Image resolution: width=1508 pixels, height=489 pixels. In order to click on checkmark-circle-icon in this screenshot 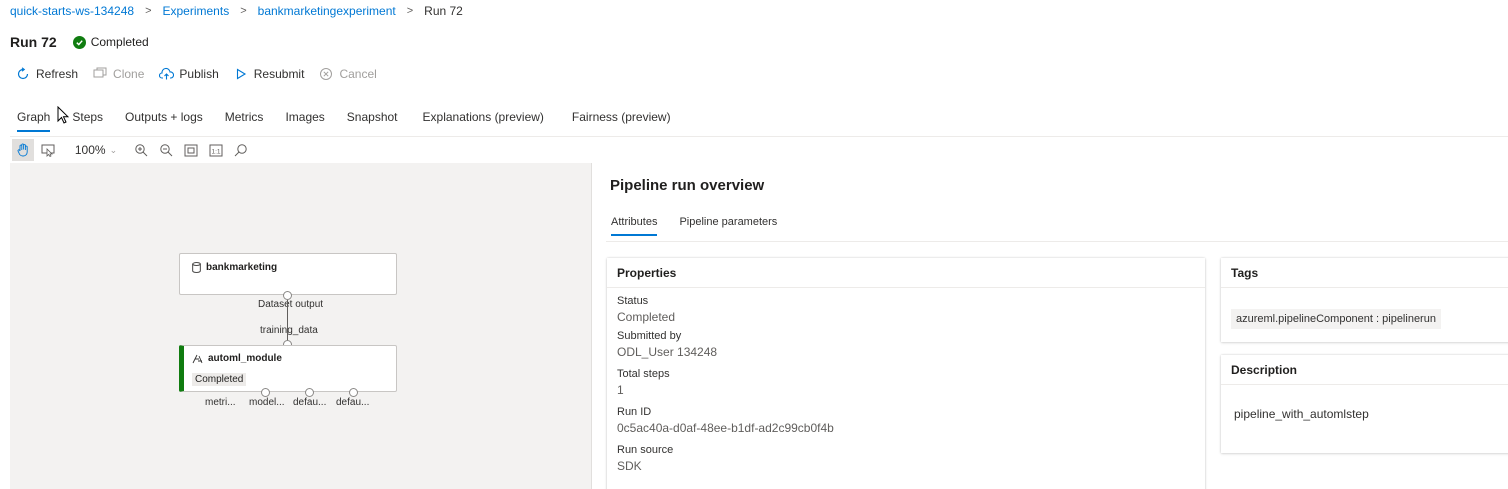, I will do `click(79, 42)`.